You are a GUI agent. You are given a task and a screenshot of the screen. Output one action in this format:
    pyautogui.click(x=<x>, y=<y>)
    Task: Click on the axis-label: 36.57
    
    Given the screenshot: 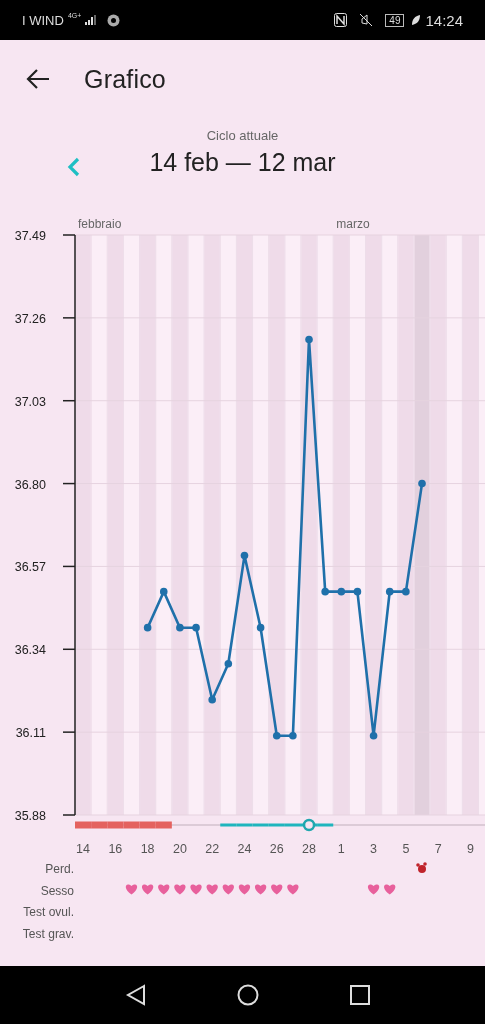 What is the action you would take?
    pyautogui.click(x=30, y=567)
    